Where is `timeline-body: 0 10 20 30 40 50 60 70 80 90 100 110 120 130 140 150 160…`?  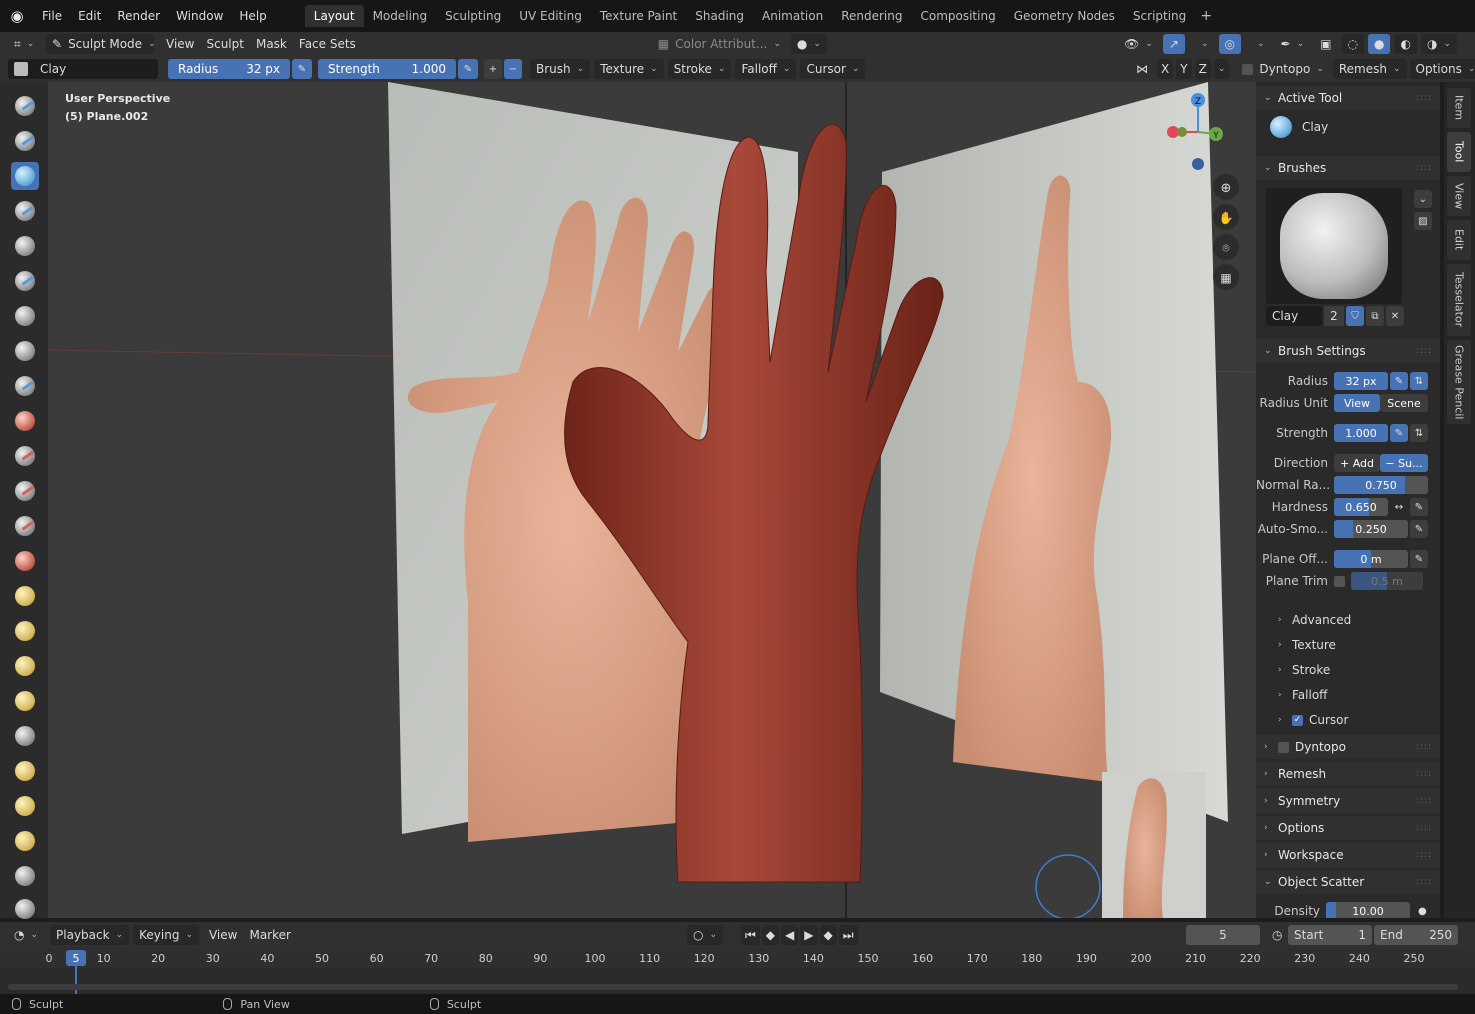 timeline-body: 0 10 20 30 40 50 60 70 80 90 100 110 120 130 140 150 160… is located at coordinates (737, 971).